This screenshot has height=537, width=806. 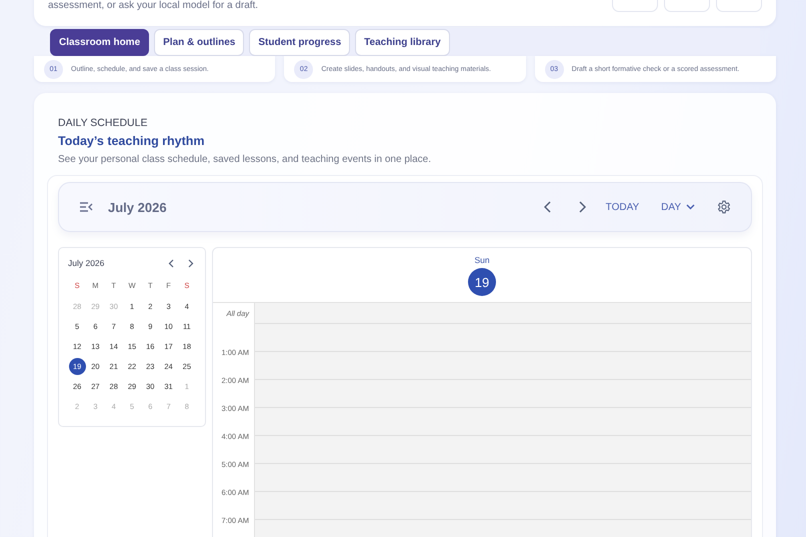 I want to click on section-eyebrow: DAILY SCHEDULE, so click(x=103, y=123).